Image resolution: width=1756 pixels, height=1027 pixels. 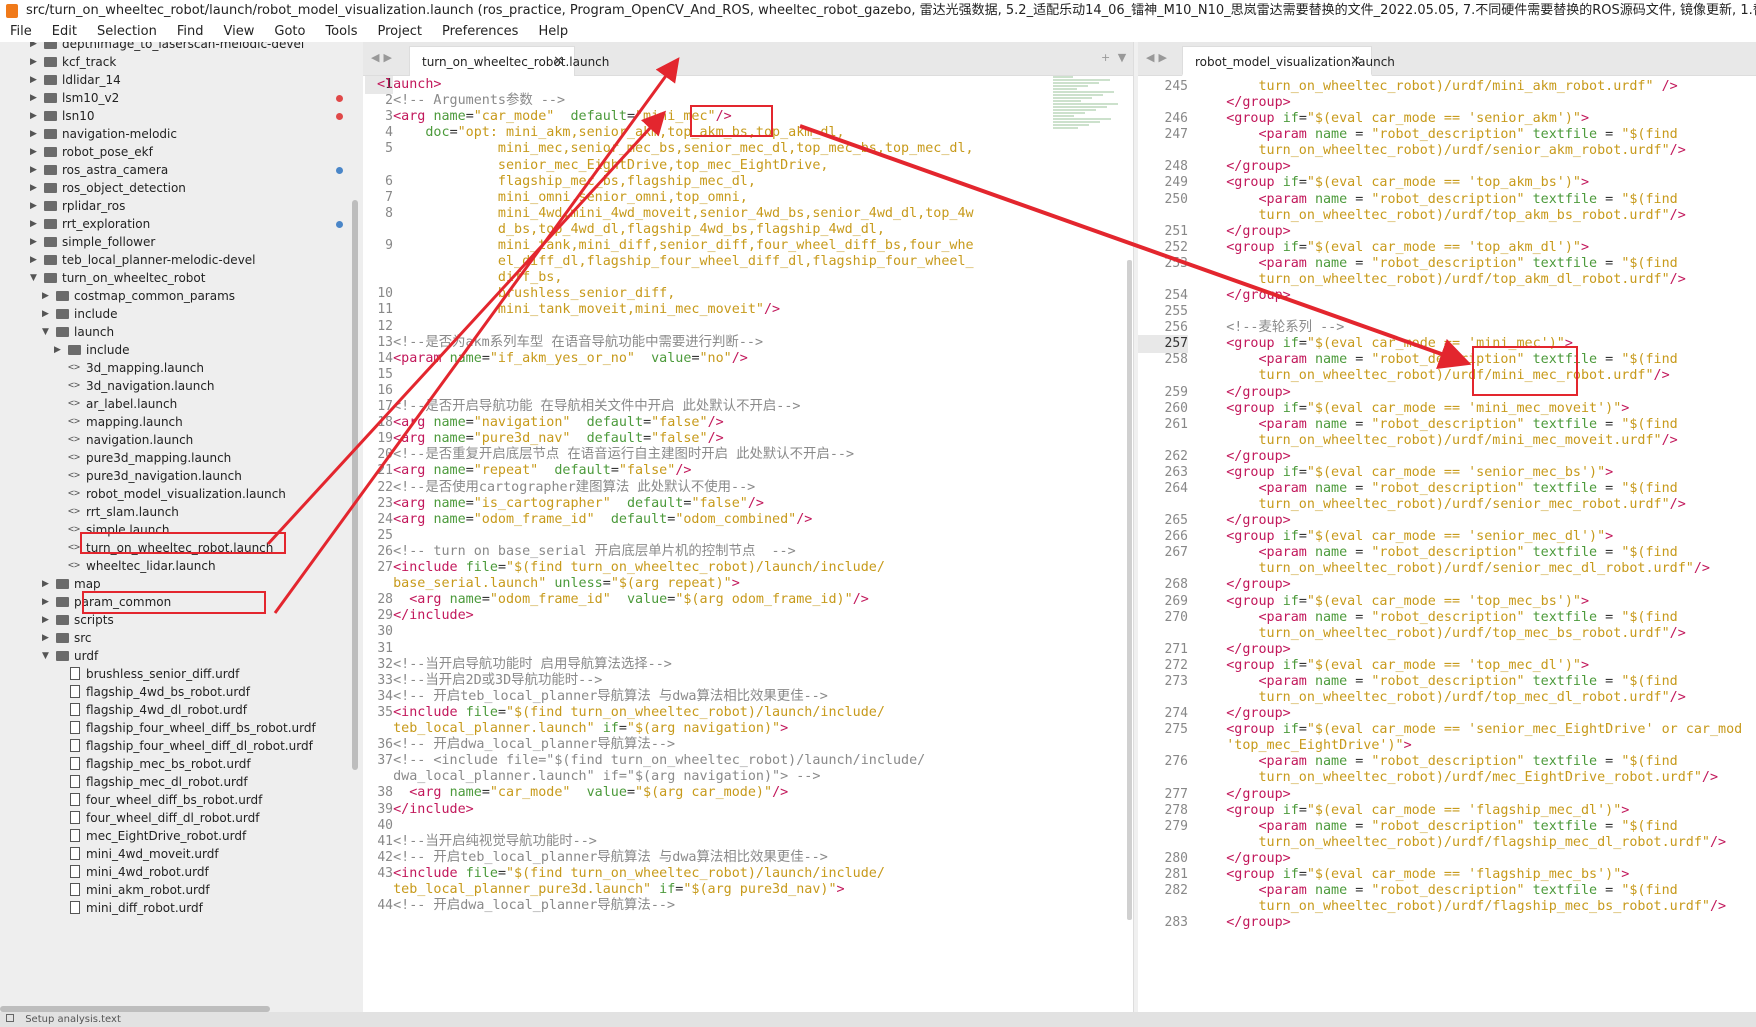 I want to click on sidebar-item: <> pure3d_mapping.launch, so click(x=181, y=458).